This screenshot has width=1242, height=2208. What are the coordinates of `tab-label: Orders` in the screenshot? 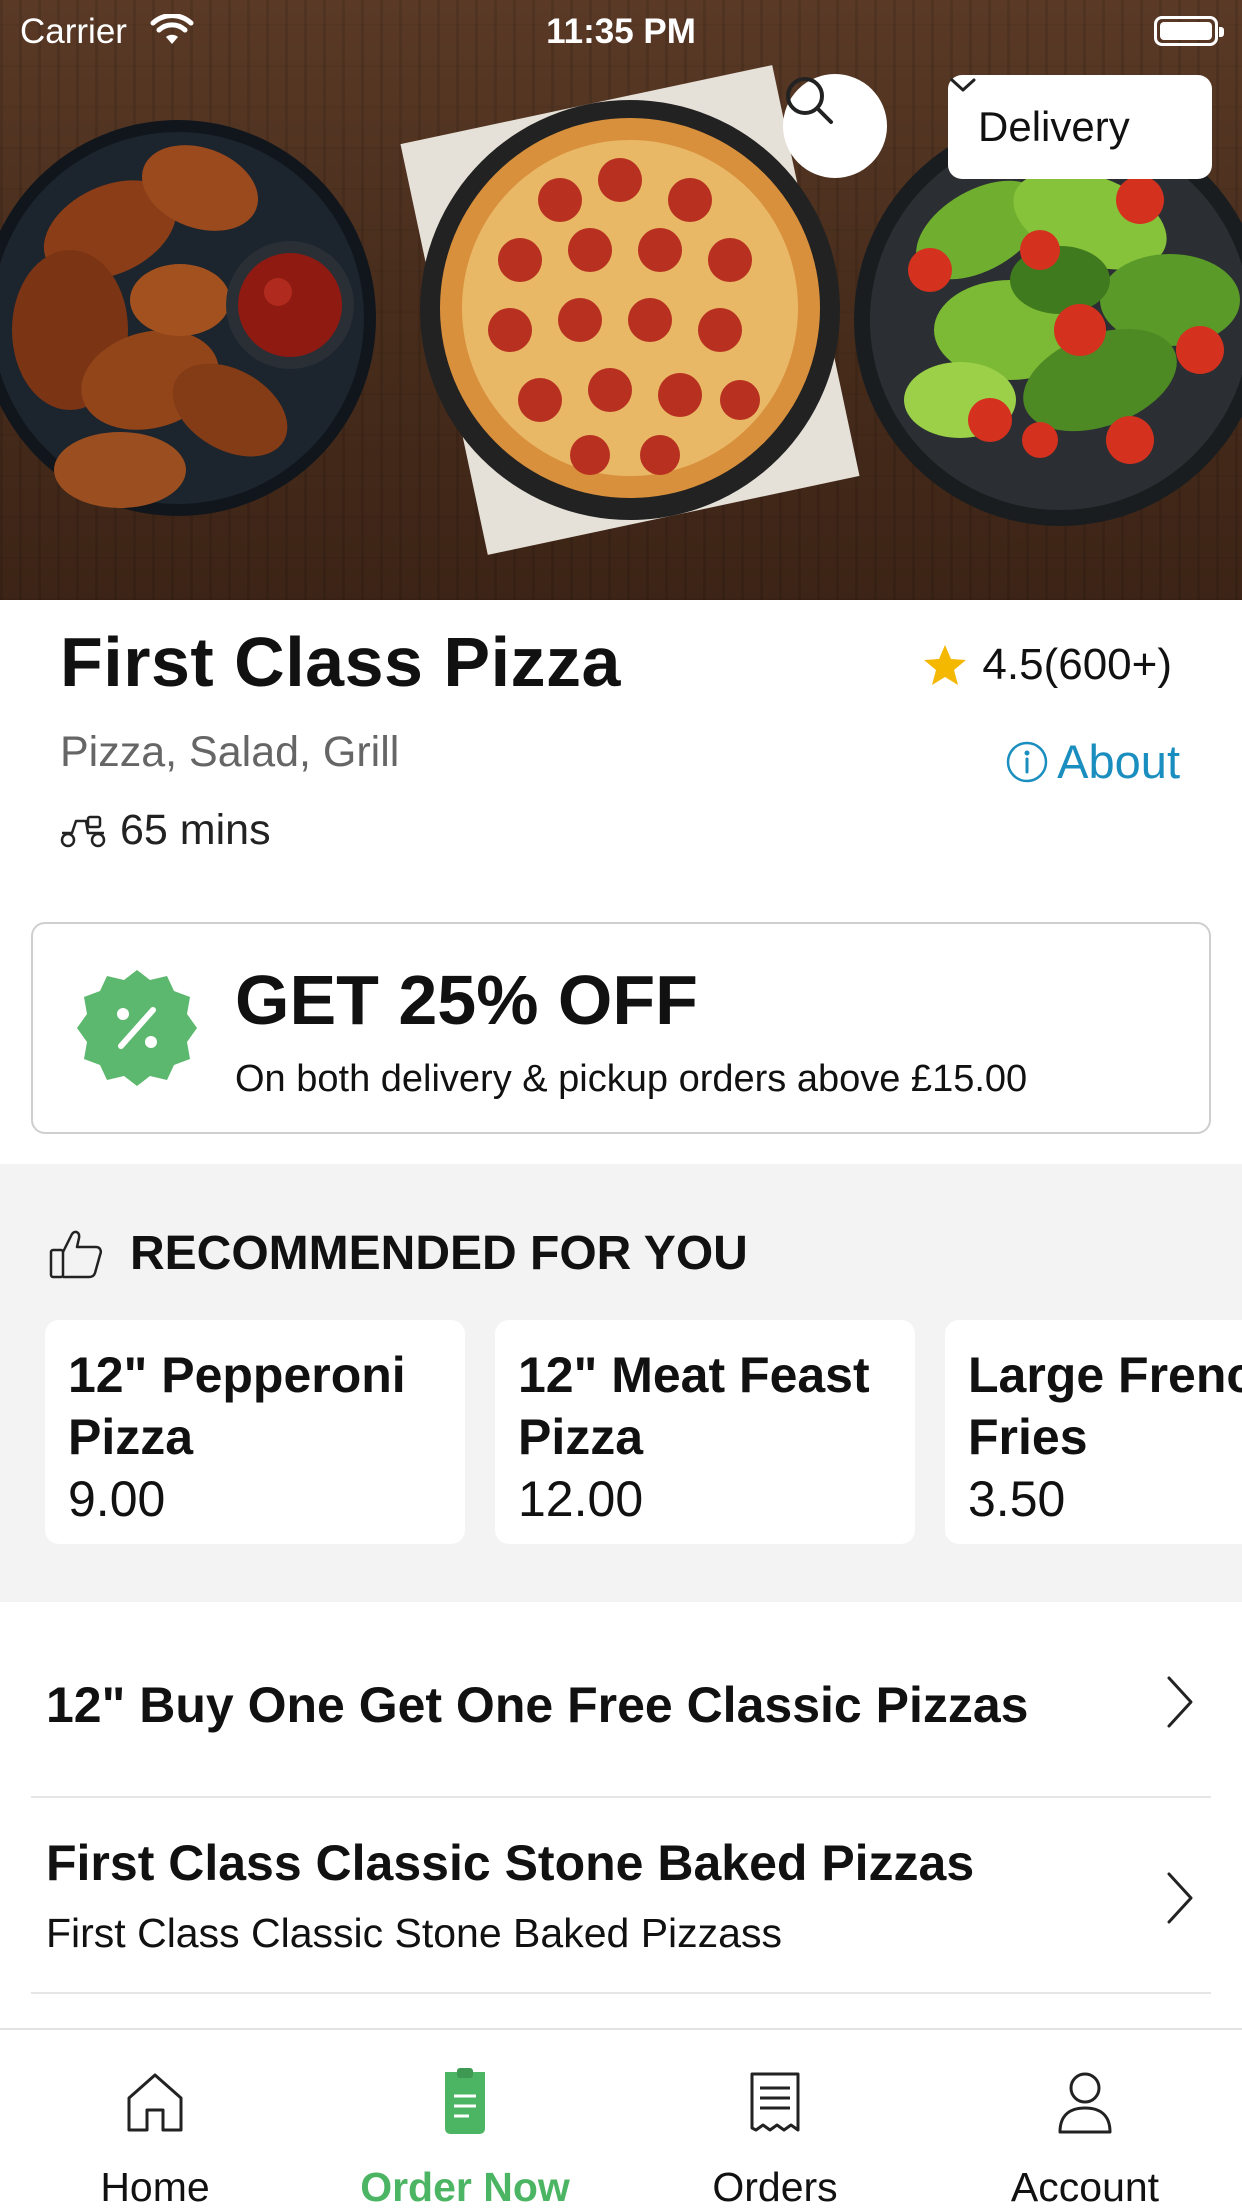 It's located at (775, 2186).